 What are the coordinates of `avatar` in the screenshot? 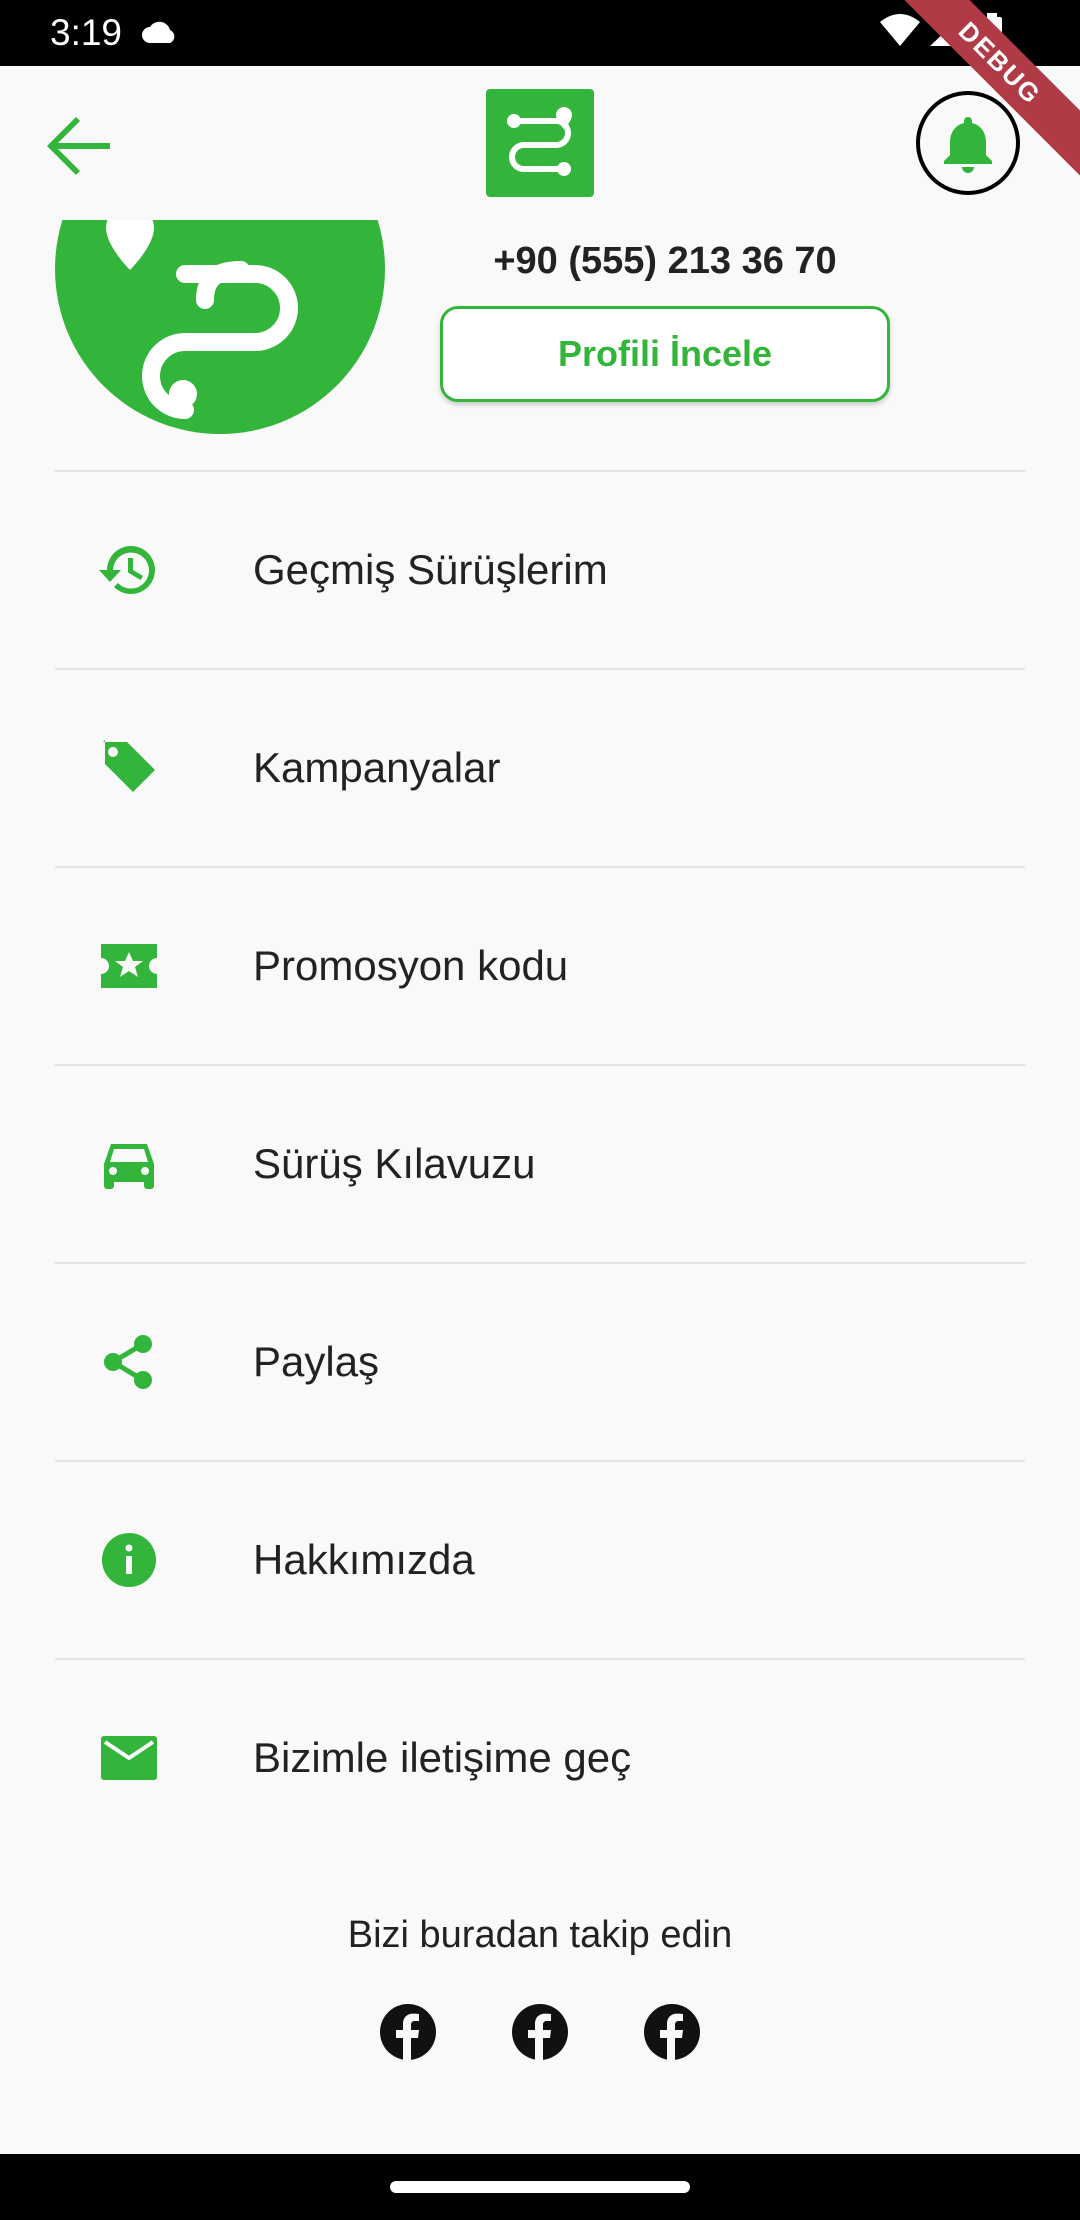 It's located at (220, 327).